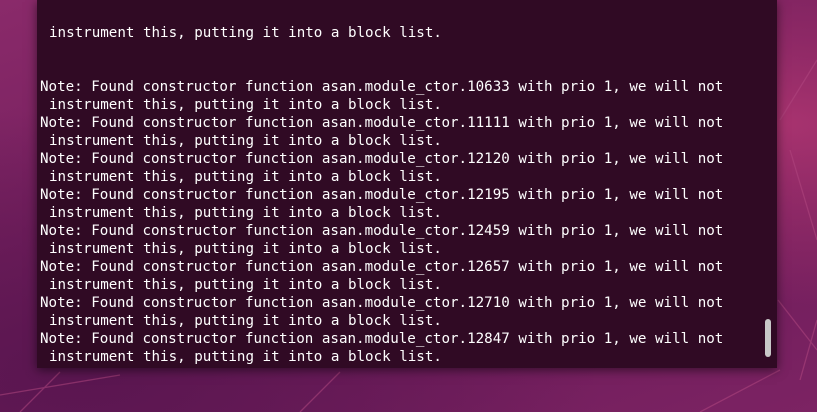  What do you see at coordinates (176, 367) in the screenshot?
I see `autodictionary-line: AUTODICTIONARY: 42 strings found` at bounding box center [176, 367].